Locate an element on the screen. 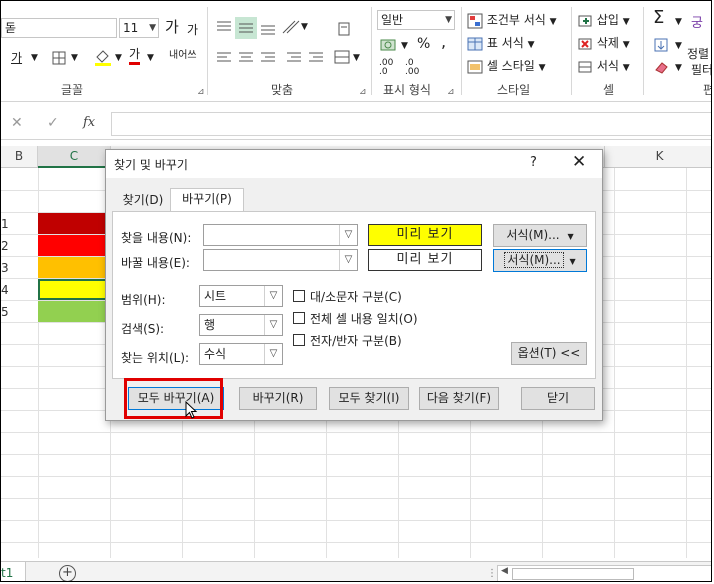 The image size is (714, 584). check-icon: ✓ is located at coordinates (53, 123).